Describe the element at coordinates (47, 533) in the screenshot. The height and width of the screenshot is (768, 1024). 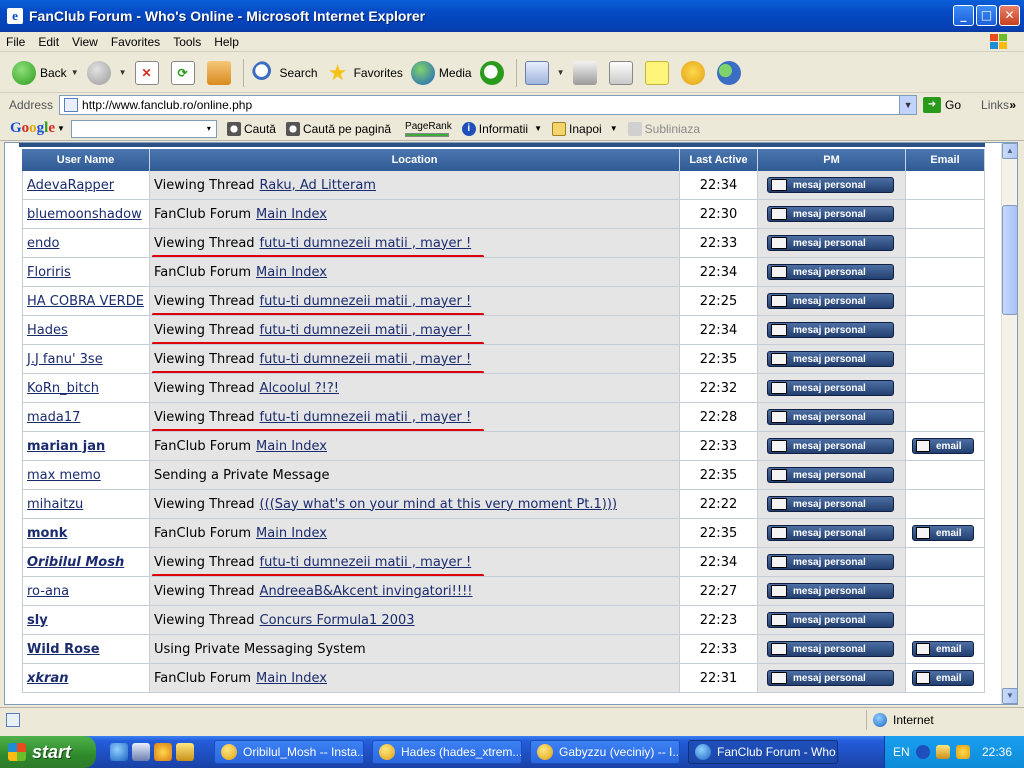
I see `username-link: monk` at that location.